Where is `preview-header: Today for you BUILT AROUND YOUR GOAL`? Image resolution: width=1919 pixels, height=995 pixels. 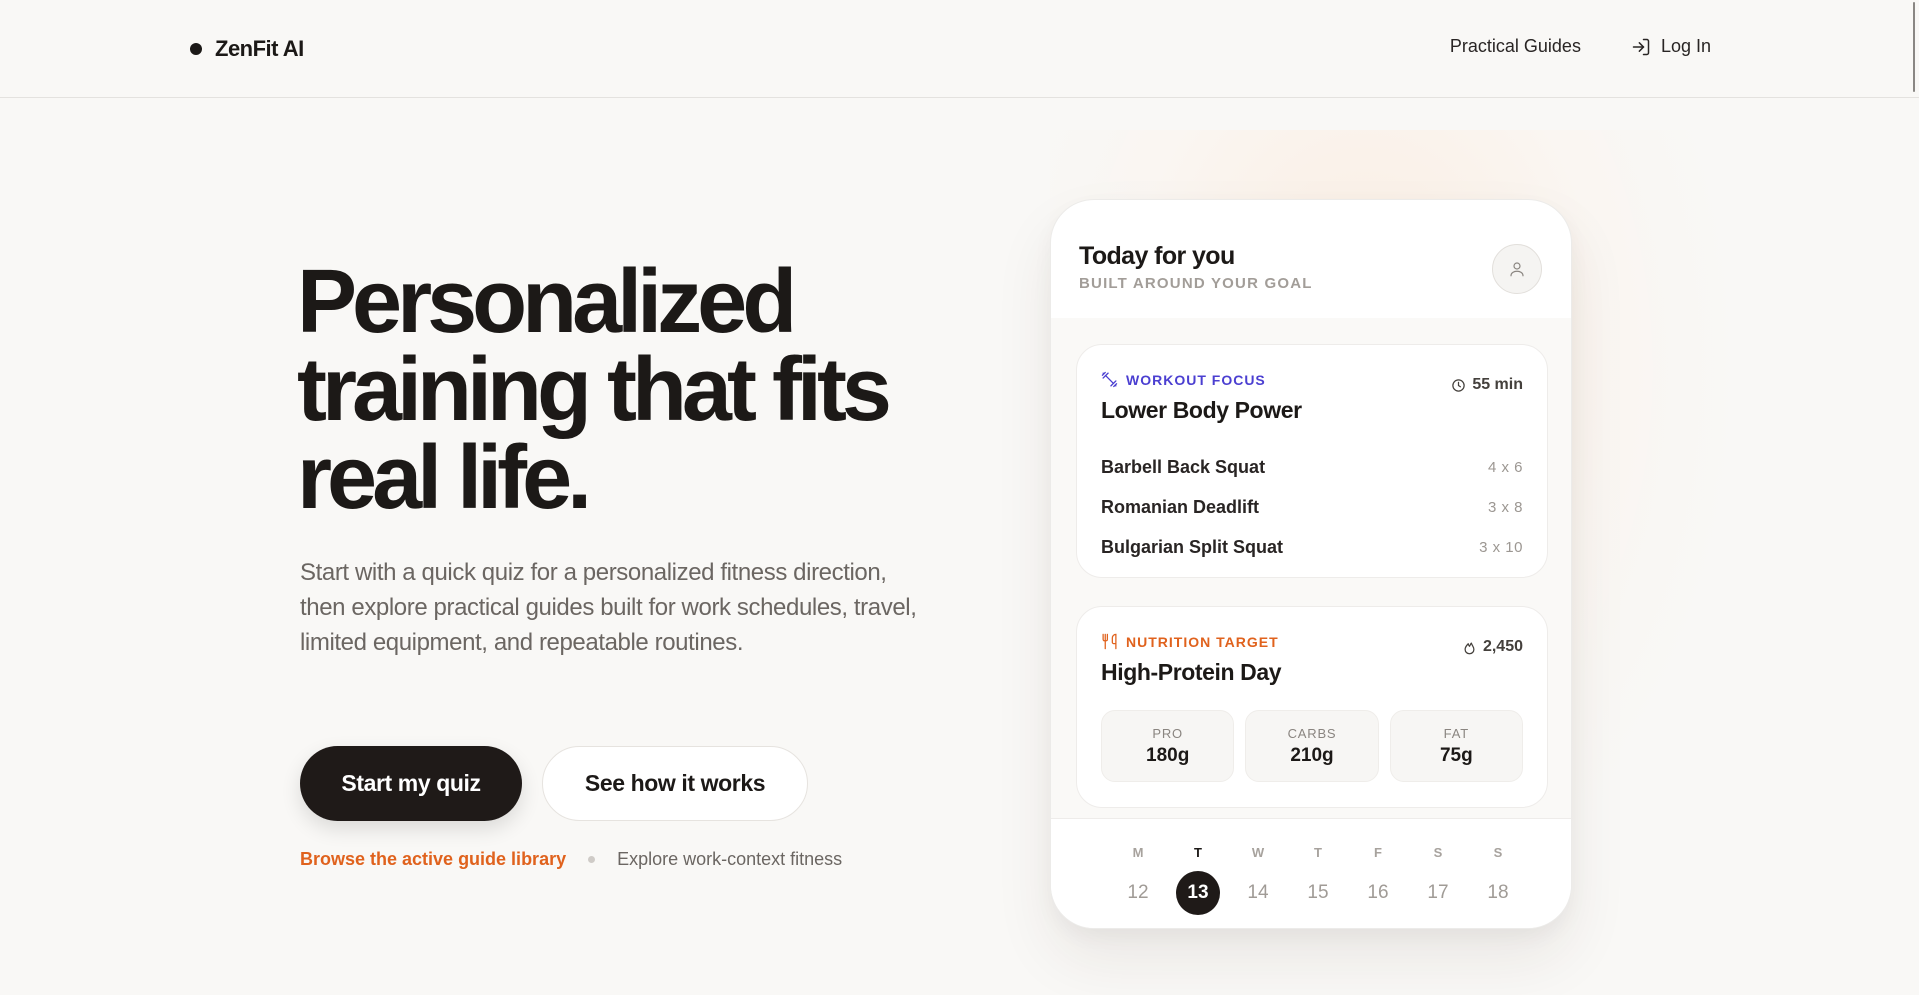 preview-header: Today for you BUILT AROUND YOUR GOAL is located at coordinates (1196, 267).